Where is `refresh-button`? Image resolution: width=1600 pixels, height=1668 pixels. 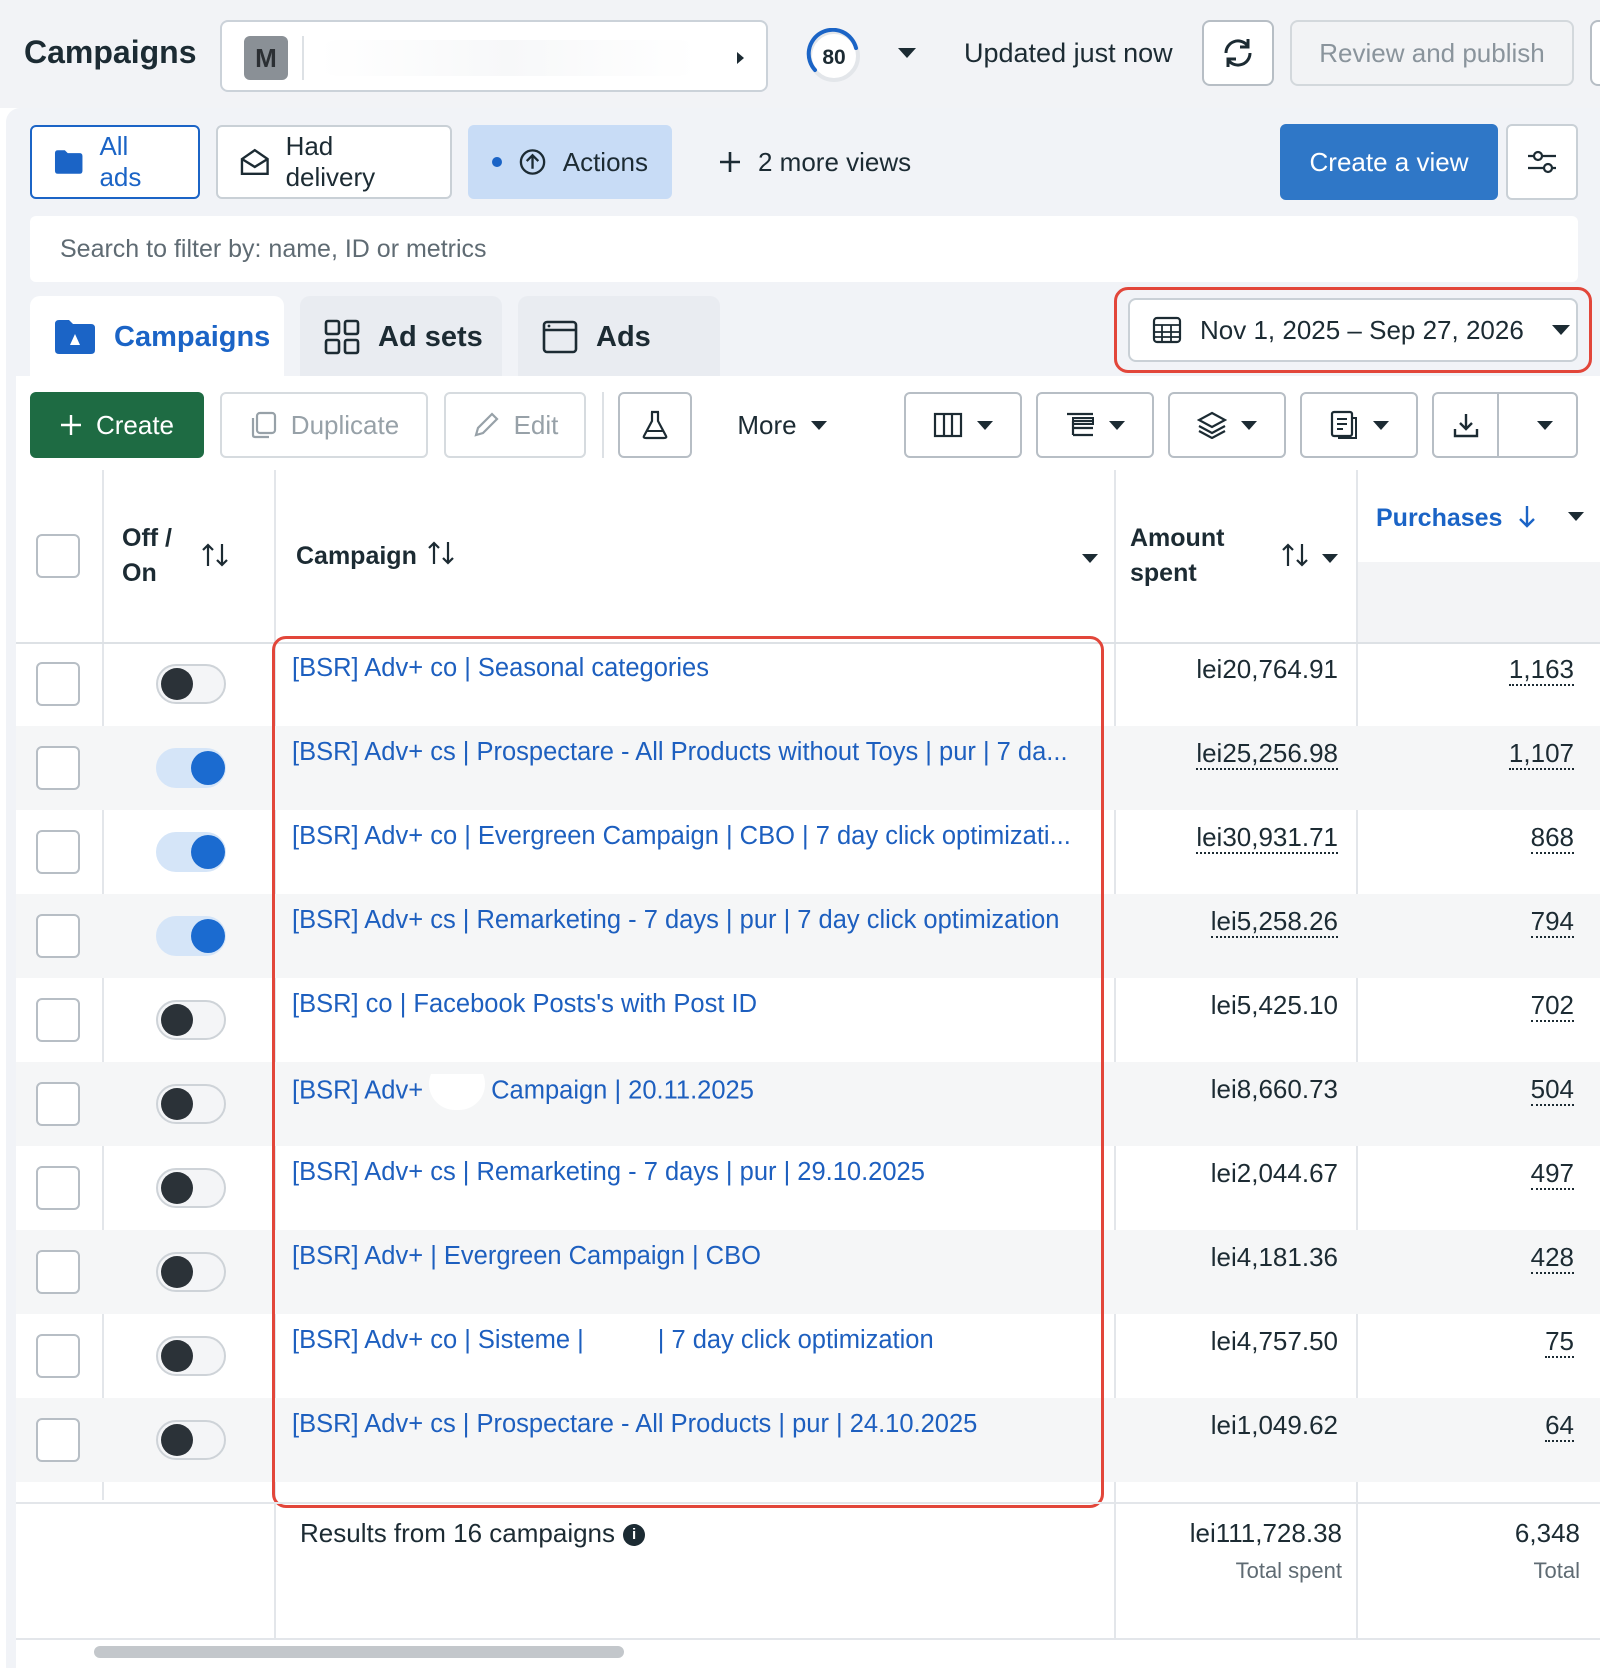 refresh-button is located at coordinates (1238, 53).